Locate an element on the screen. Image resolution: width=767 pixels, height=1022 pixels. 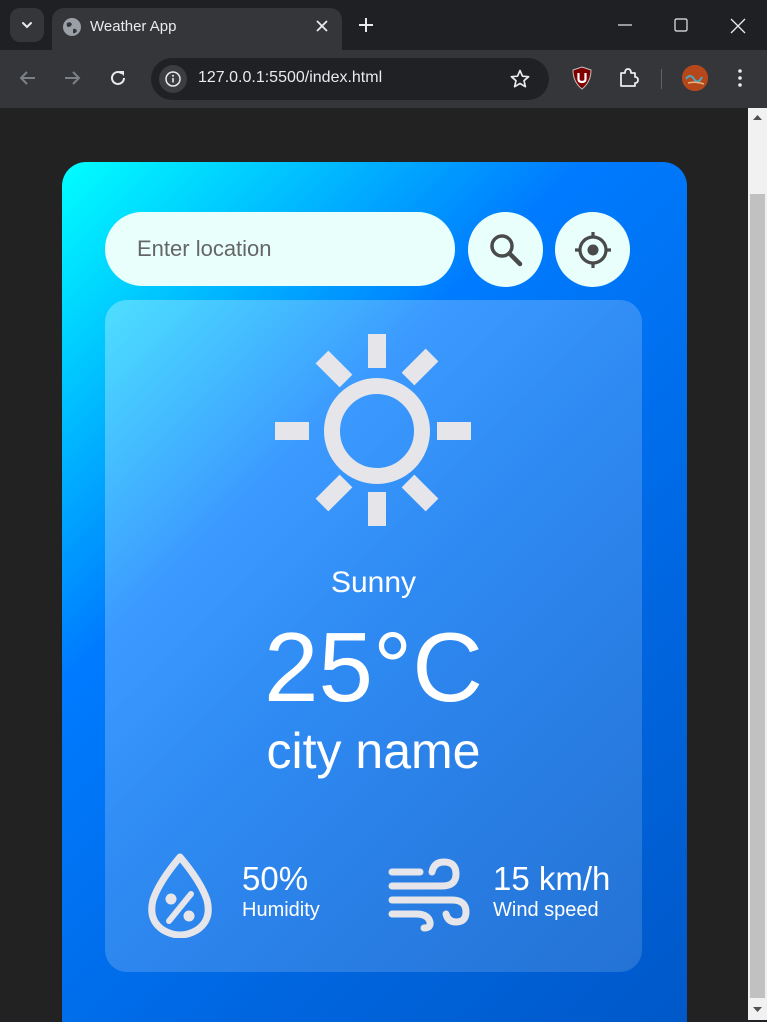
browser-titlebar: Weather App is located at coordinates (383, 25).